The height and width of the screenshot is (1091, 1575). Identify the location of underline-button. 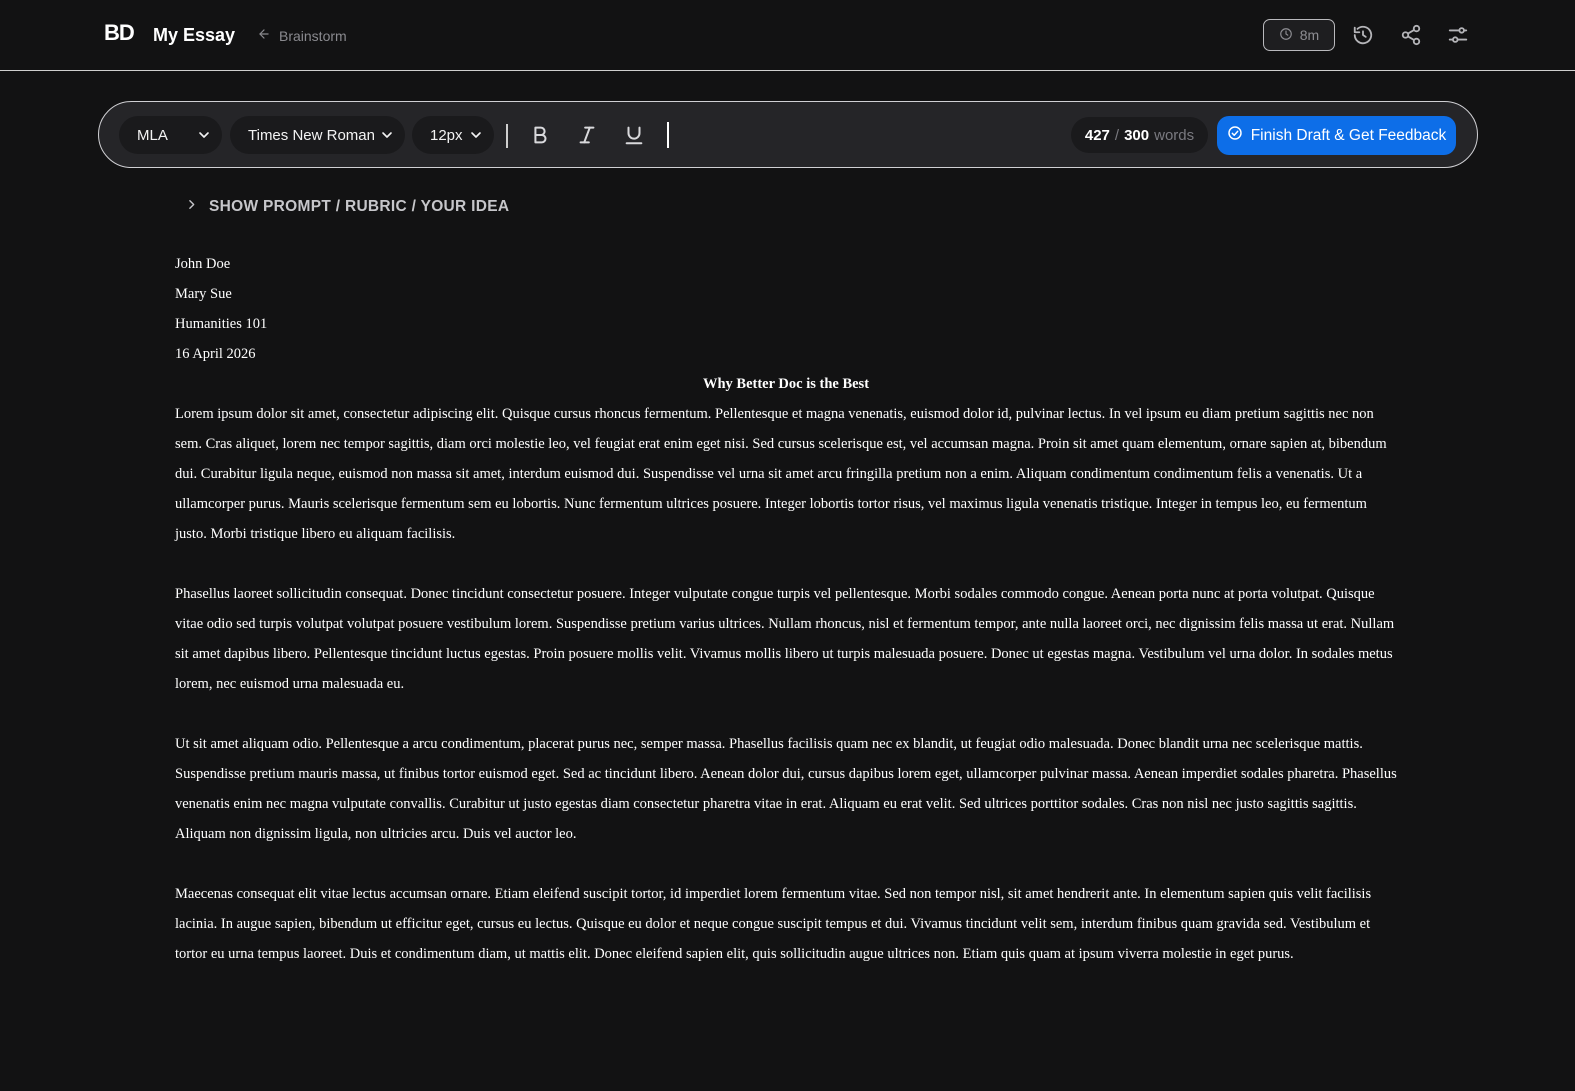
(635, 136).